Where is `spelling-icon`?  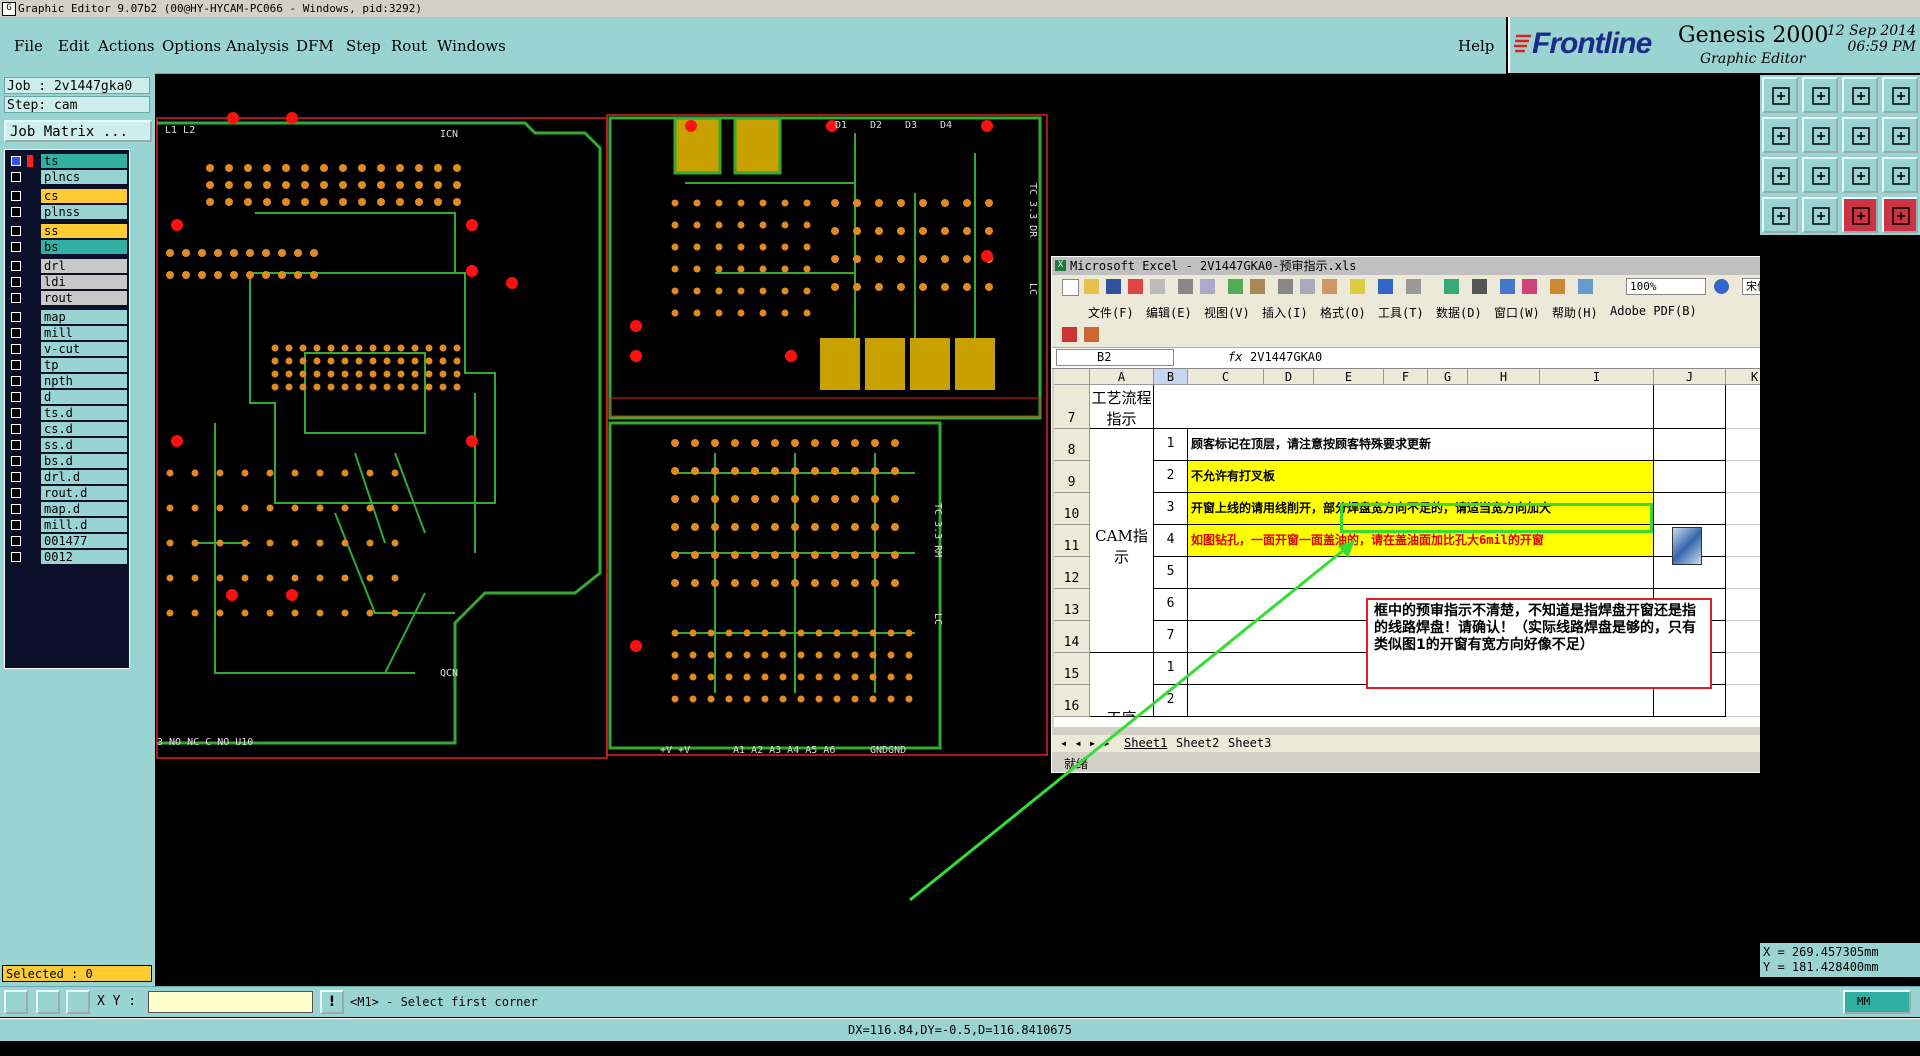
spelling-icon is located at coordinates (1235, 286).